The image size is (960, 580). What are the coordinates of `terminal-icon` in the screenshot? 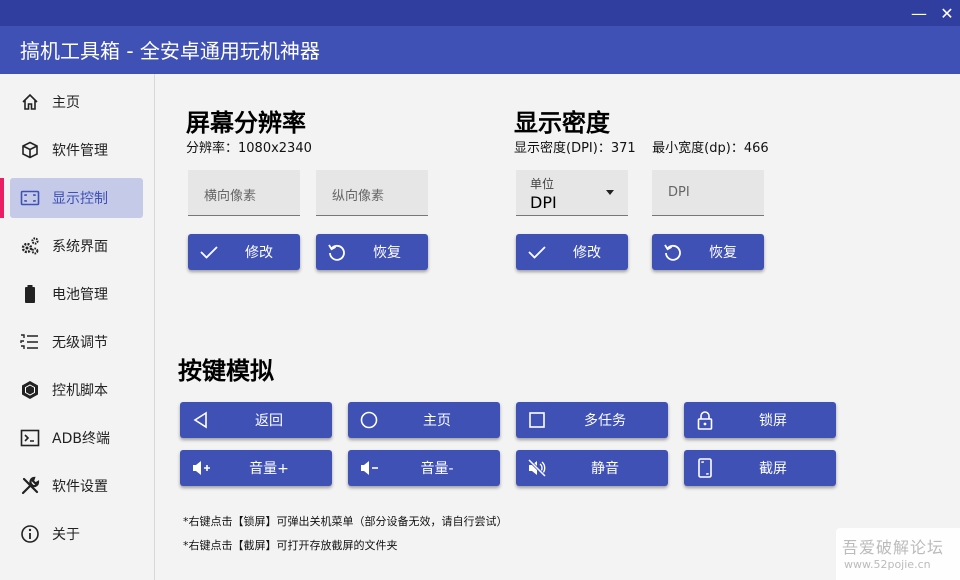 It's located at (30, 438).